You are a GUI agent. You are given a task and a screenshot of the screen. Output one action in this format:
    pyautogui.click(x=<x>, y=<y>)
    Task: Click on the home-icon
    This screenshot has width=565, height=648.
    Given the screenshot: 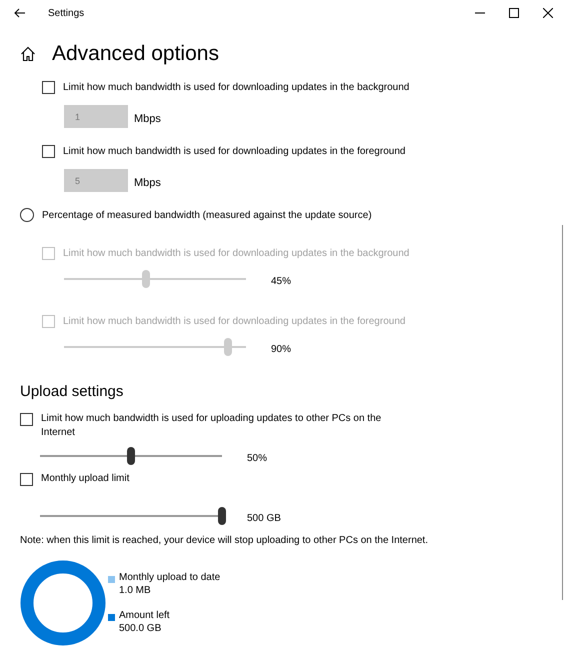 What is the action you would take?
    pyautogui.click(x=28, y=54)
    